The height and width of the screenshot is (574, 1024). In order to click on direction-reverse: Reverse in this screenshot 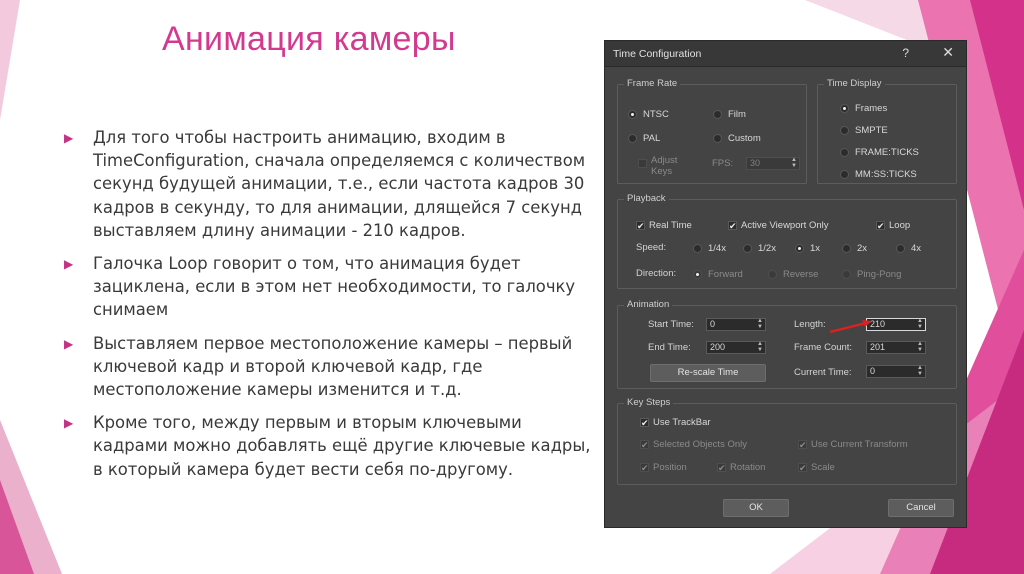, I will do `click(793, 274)`.